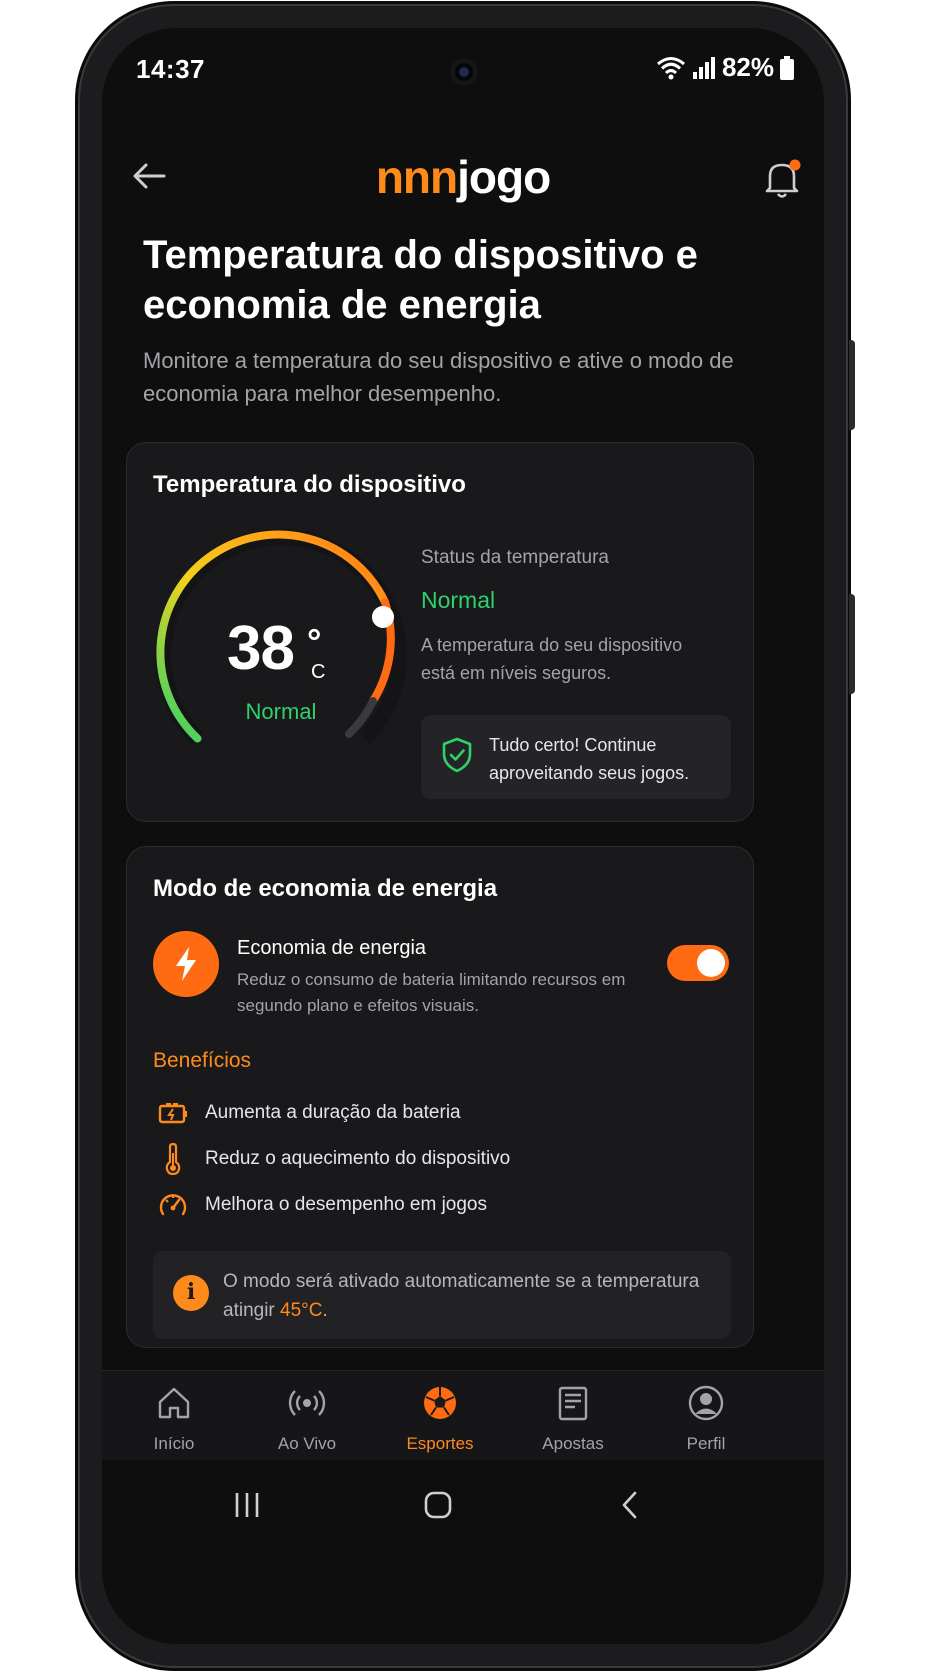 The image size is (941, 1672). I want to click on home-icon, so click(174, 1403).